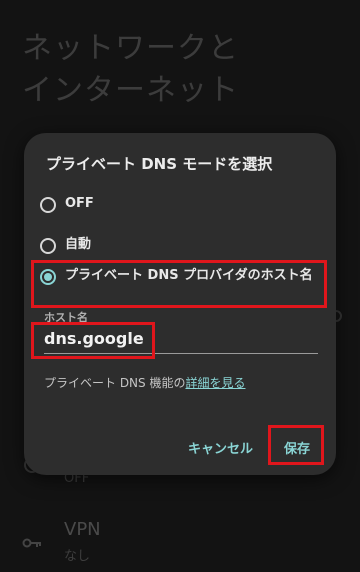 The height and width of the screenshot is (572, 360). What do you see at coordinates (130, 69) in the screenshot?
I see `page-title: ネットワークと インターネット` at bounding box center [130, 69].